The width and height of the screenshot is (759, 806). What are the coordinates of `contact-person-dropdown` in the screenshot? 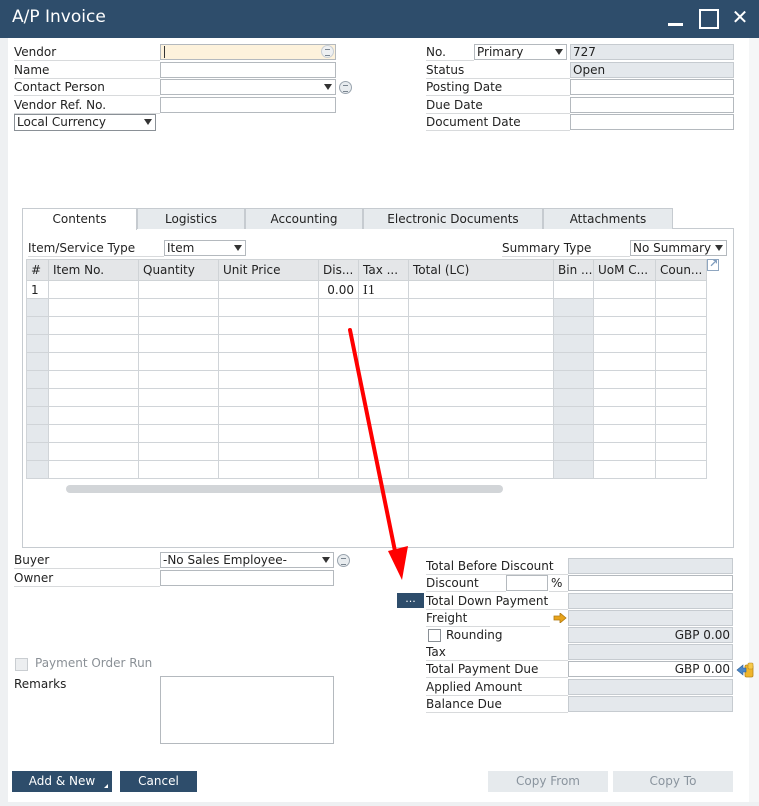 It's located at (248, 87).